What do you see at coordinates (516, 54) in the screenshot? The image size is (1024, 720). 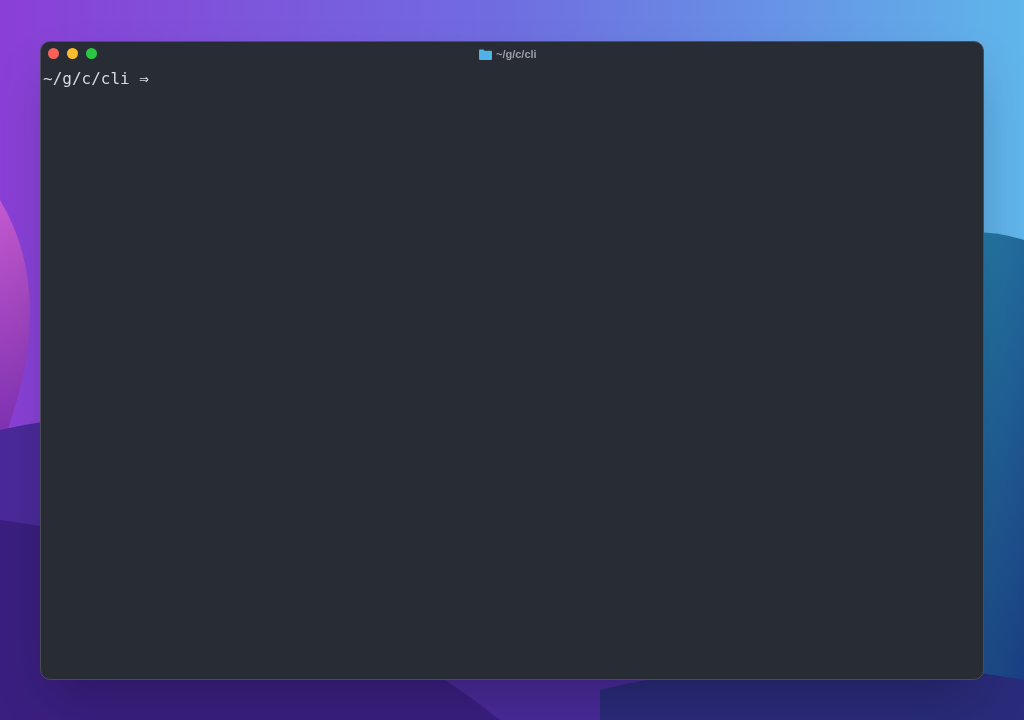 I see `window-title: ~/g/c/cli` at bounding box center [516, 54].